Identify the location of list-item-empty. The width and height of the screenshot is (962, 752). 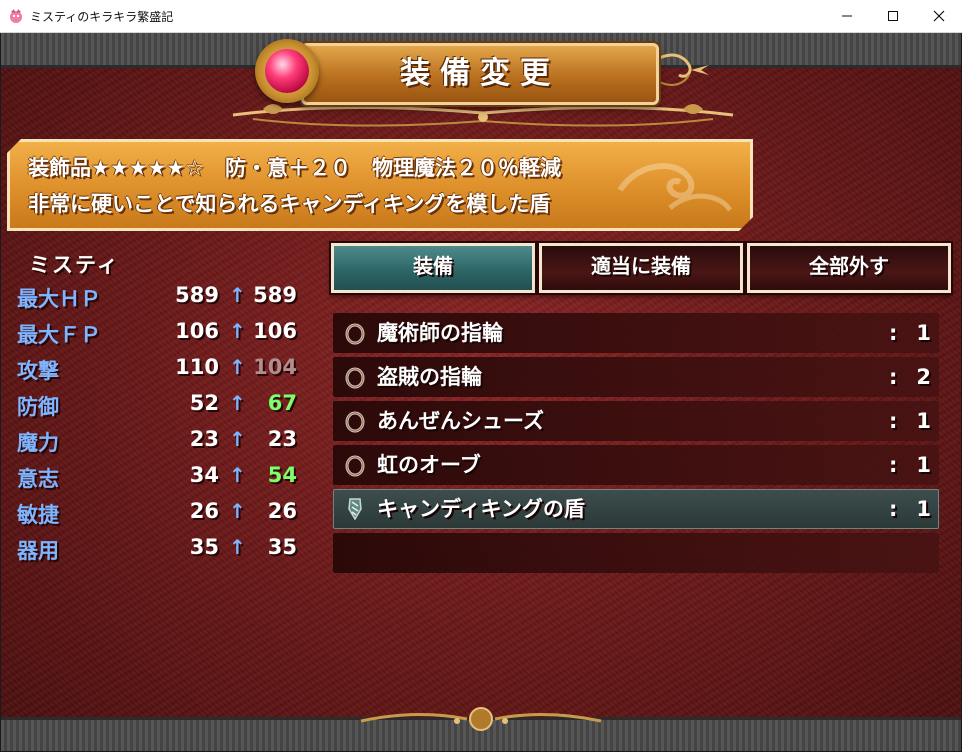
(636, 553).